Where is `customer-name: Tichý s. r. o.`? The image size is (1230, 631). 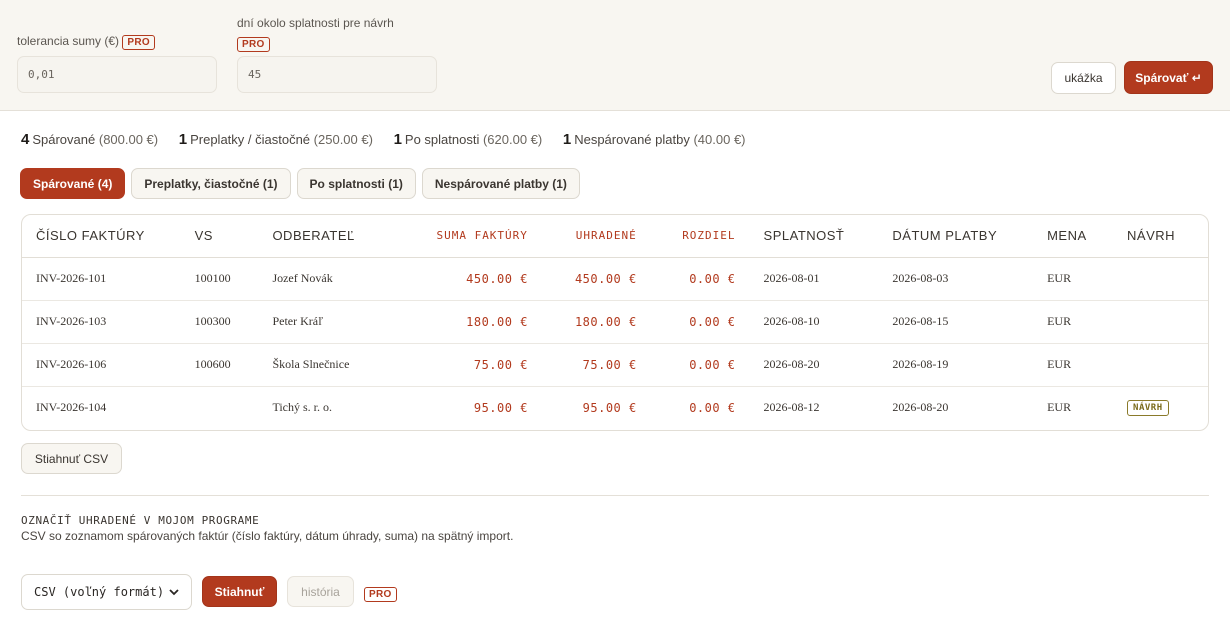
customer-name: Tichý s. r. o. is located at coordinates (302, 407).